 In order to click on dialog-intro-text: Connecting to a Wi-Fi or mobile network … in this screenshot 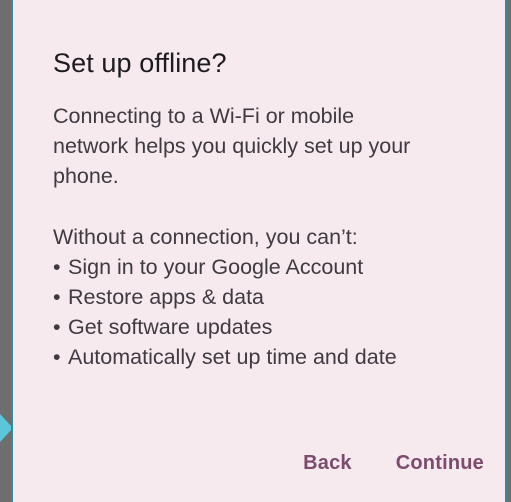, I will do `click(232, 146)`.